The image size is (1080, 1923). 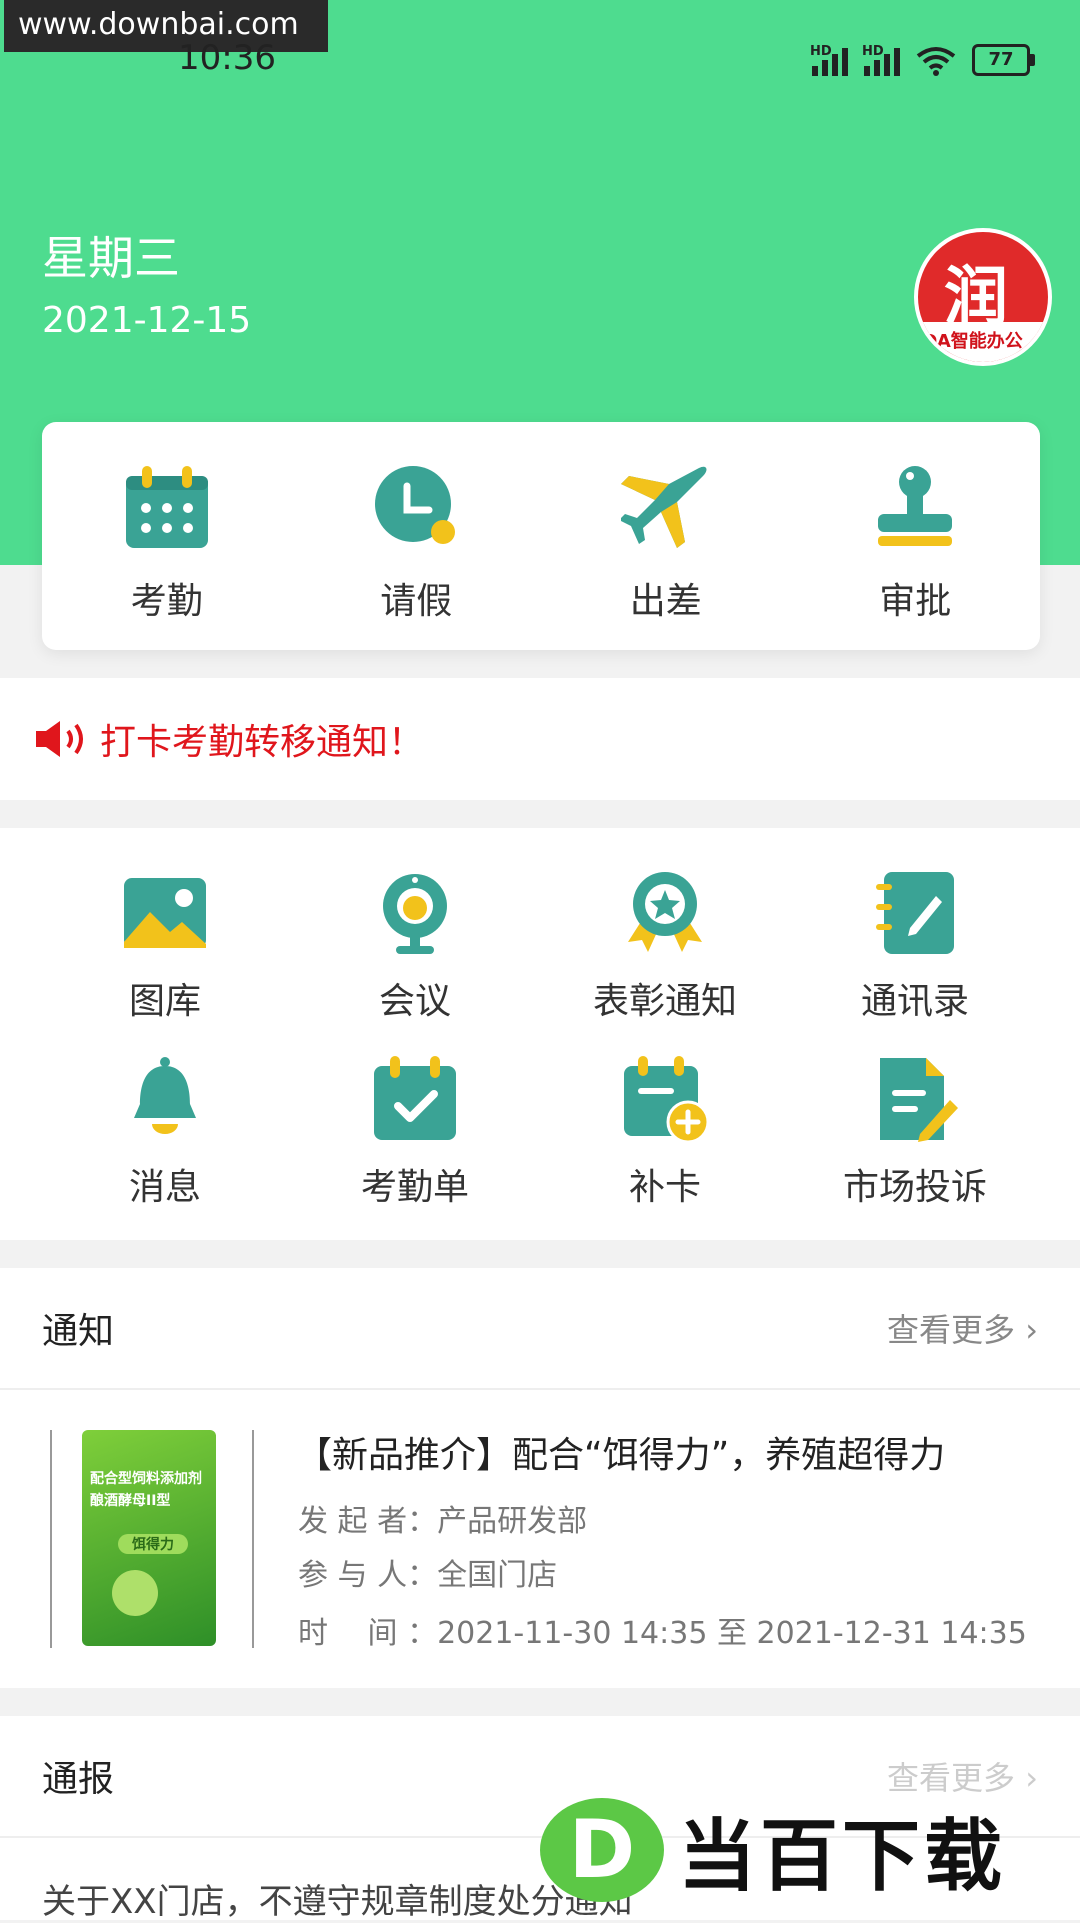 What do you see at coordinates (665, 912) in the screenshot?
I see `award-icon` at bounding box center [665, 912].